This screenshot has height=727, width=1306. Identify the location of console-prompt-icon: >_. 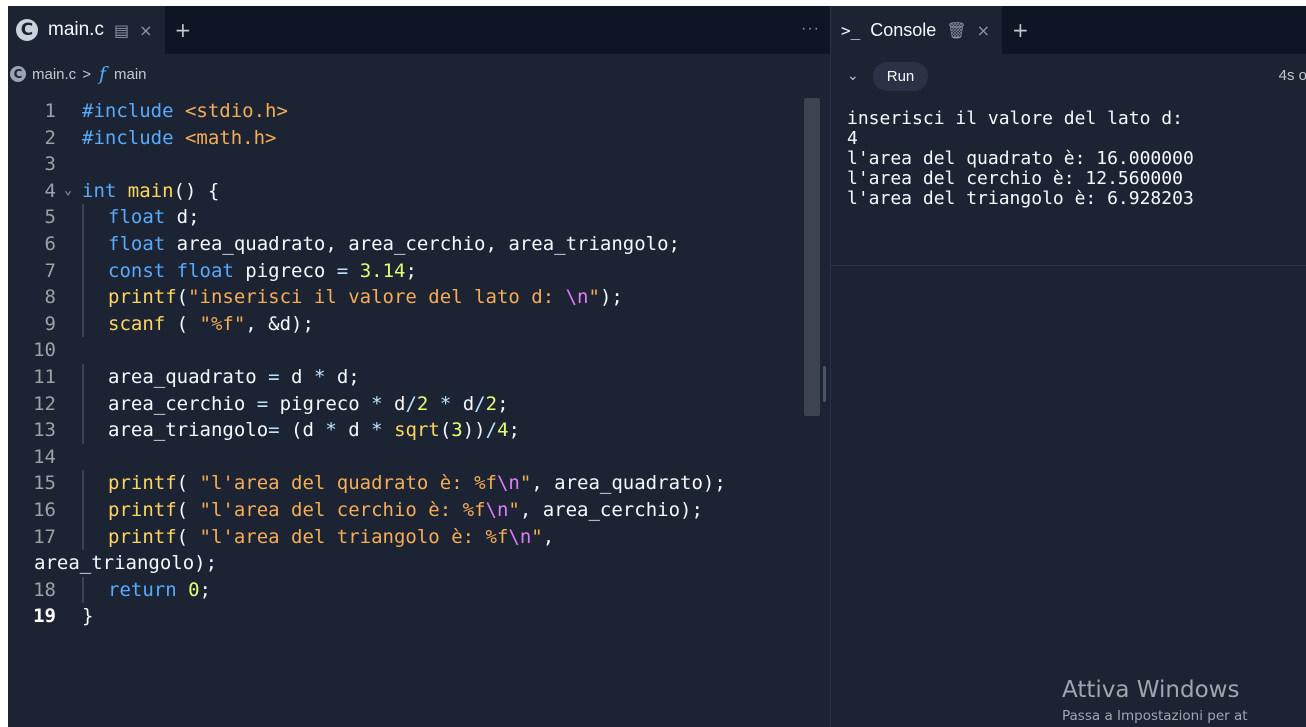
(851, 30).